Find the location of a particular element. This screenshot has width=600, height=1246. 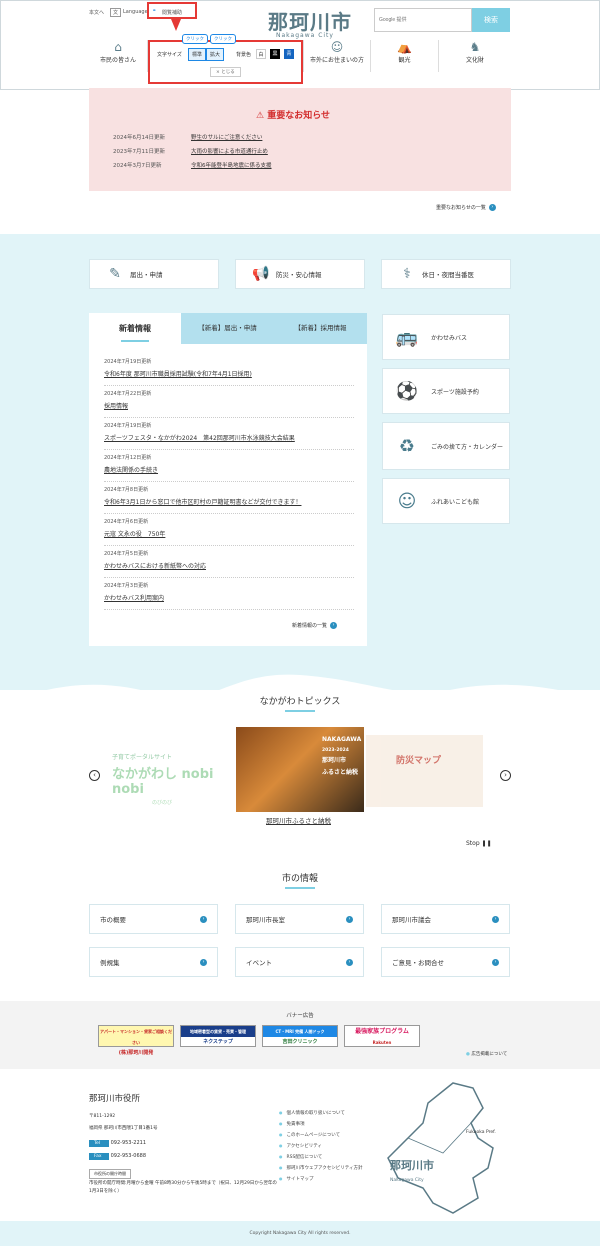

people-icon: ☺ is located at coordinates (337, 47).